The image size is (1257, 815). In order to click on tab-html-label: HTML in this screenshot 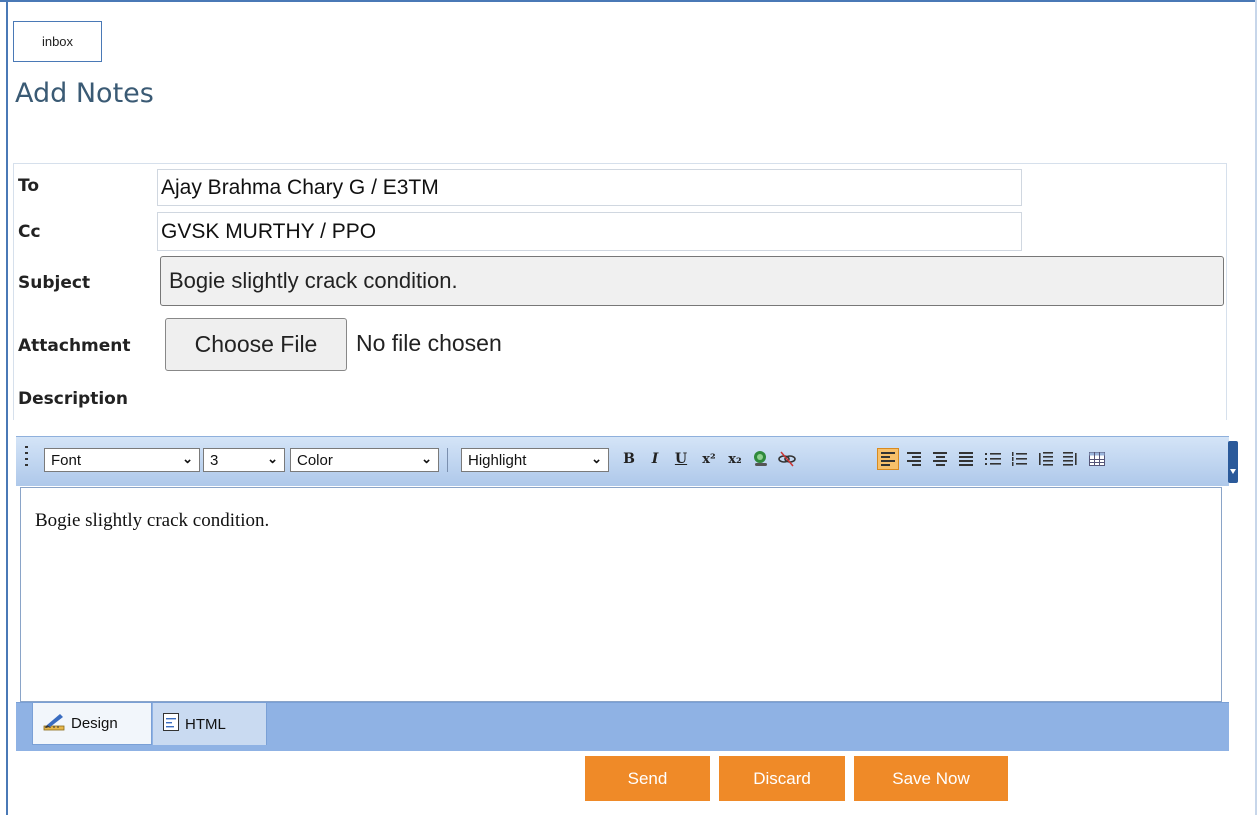, I will do `click(205, 724)`.